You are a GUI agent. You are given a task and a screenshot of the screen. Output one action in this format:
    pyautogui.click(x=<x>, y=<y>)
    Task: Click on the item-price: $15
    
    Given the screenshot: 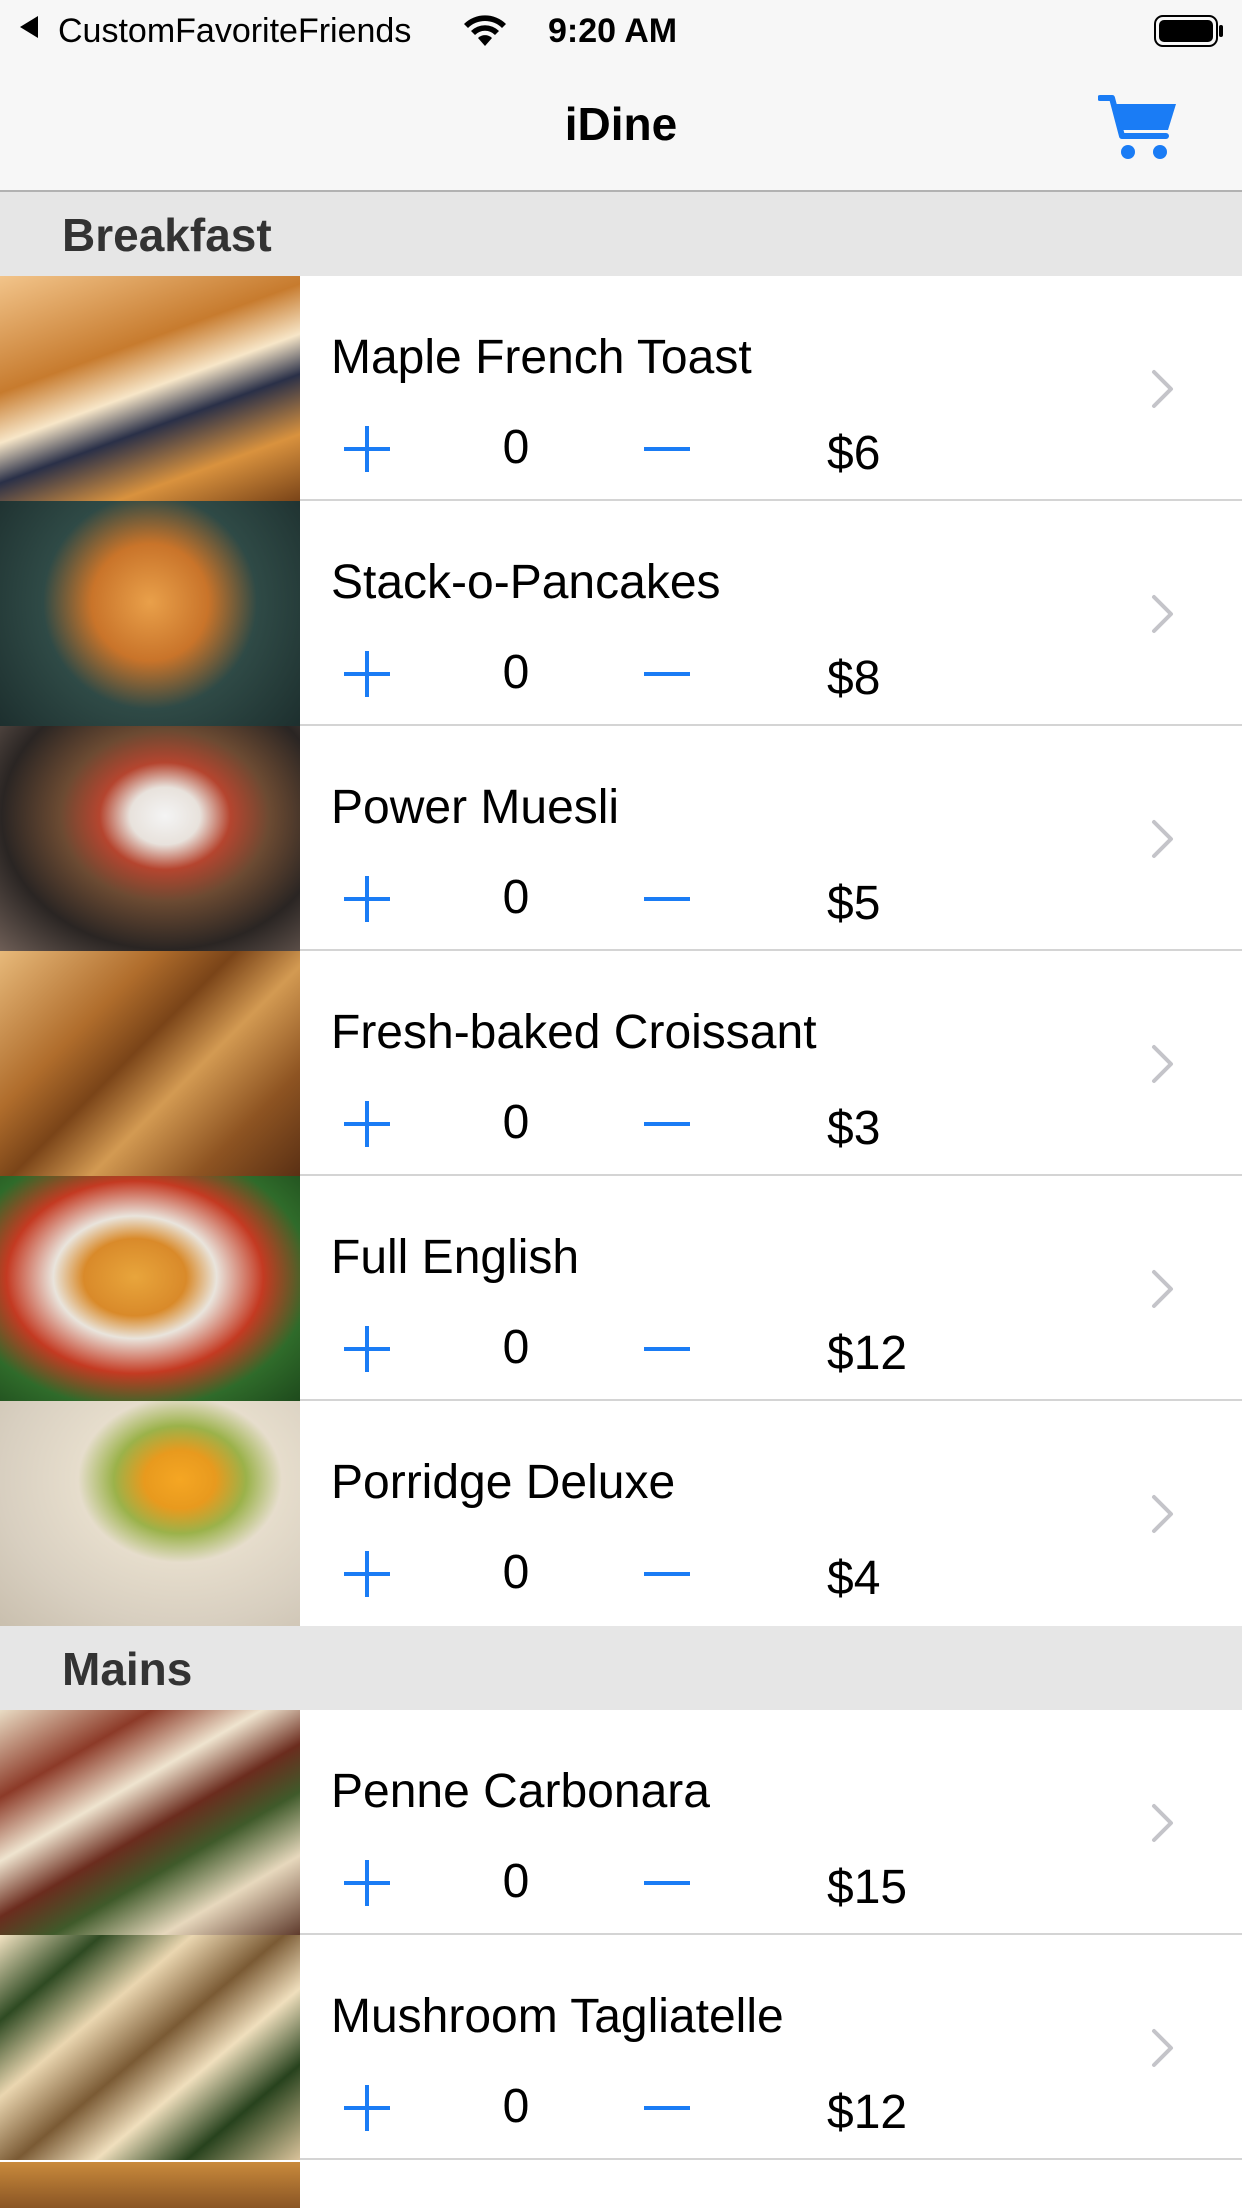 What is the action you would take?
    pyautogui.click(x=867, y=1887)
    